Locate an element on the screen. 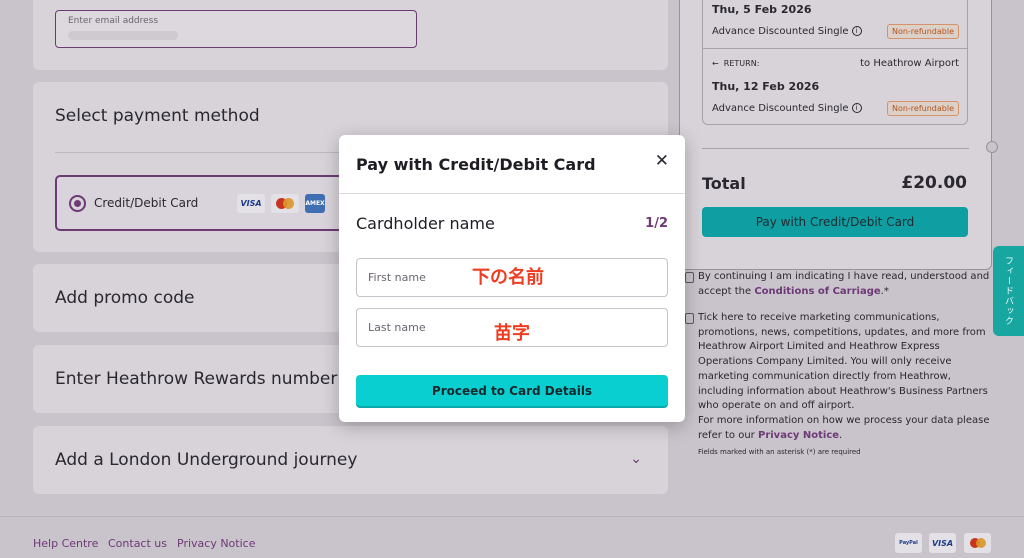 The height and width of the screenshot is (558, 1024). close-icon: ✕ is located at coordinates (662, 161).